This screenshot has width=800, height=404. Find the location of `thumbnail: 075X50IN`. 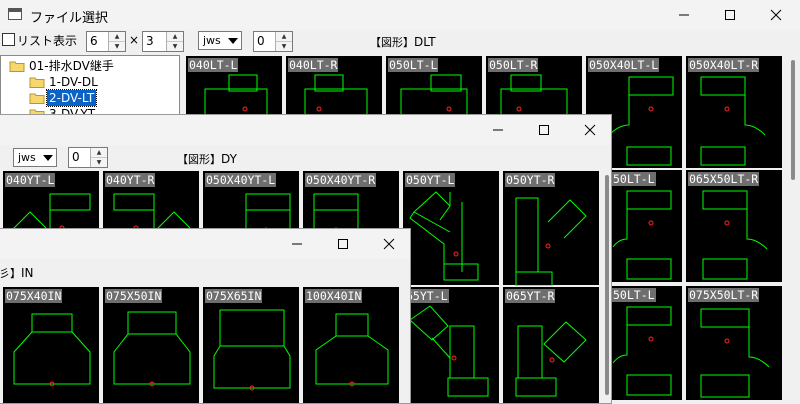

thumbnail: 075X50IN is located at coordinates (151, 345).